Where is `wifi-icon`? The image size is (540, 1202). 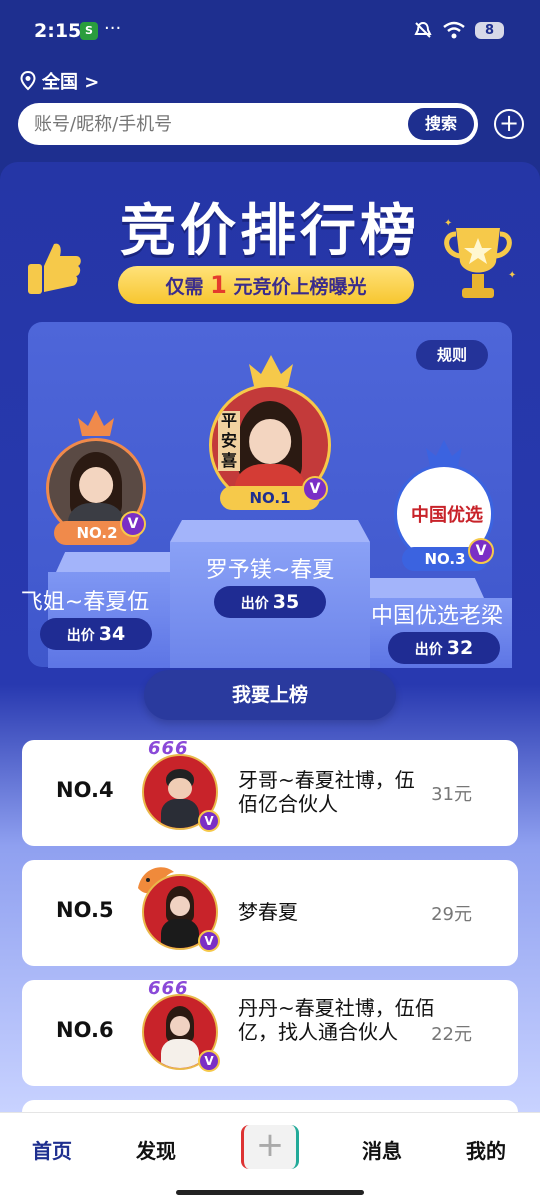
wifi-icon is located at coordinates (454, 30).